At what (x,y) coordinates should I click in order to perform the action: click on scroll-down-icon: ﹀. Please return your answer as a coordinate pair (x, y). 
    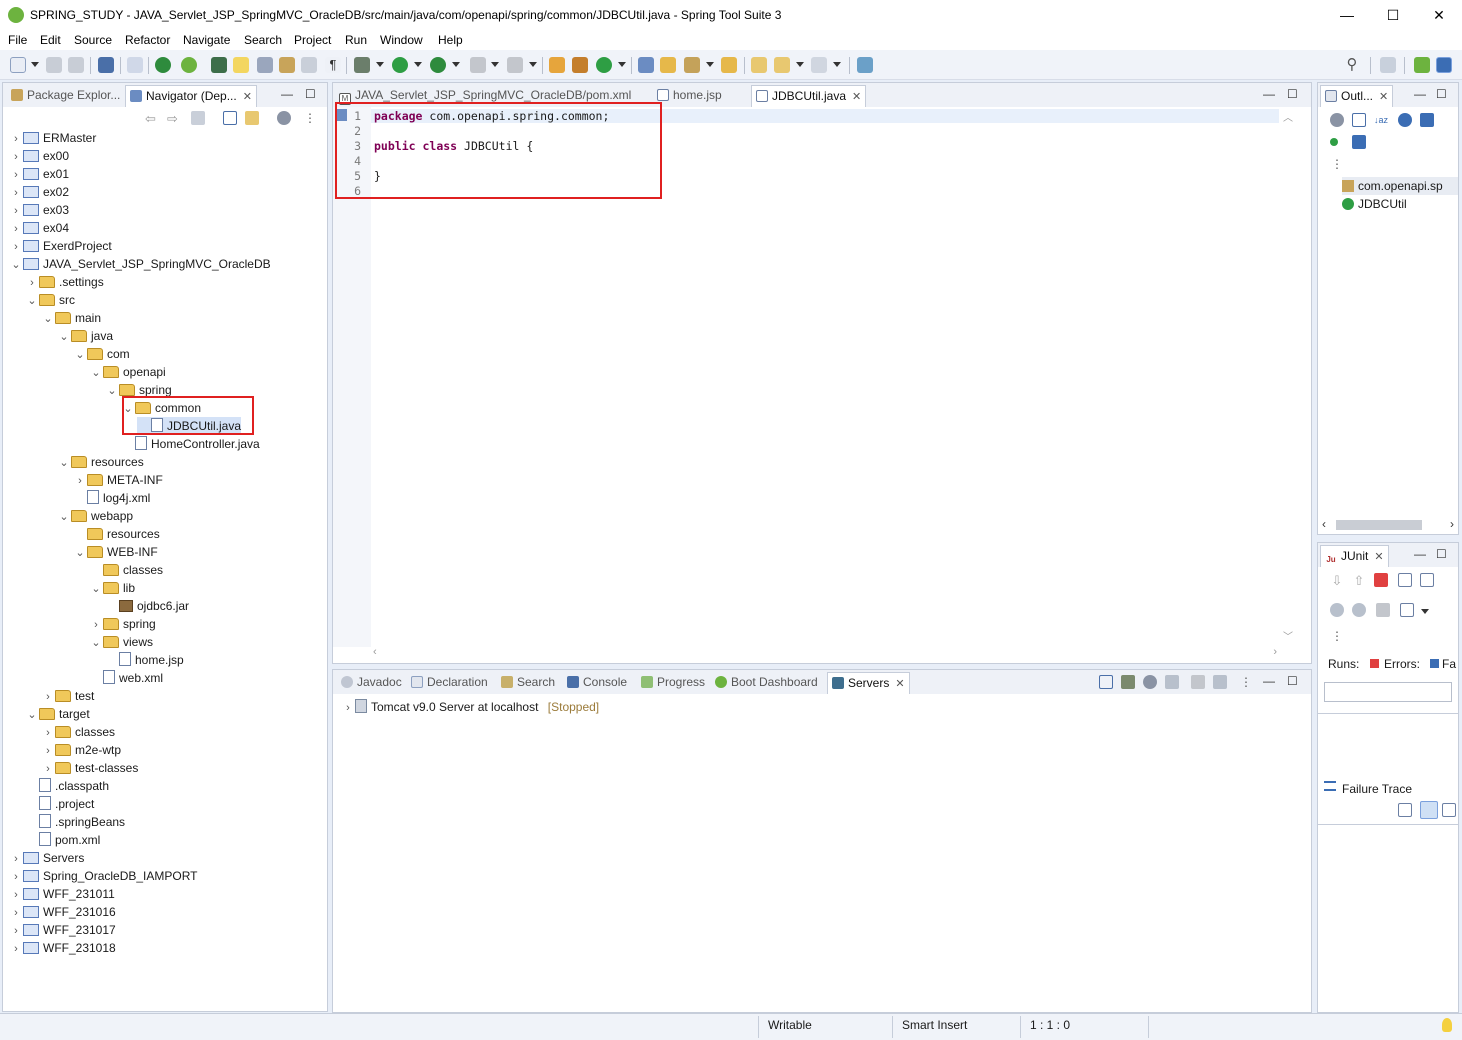
    Looking at the image, I should click on (1288, 635).